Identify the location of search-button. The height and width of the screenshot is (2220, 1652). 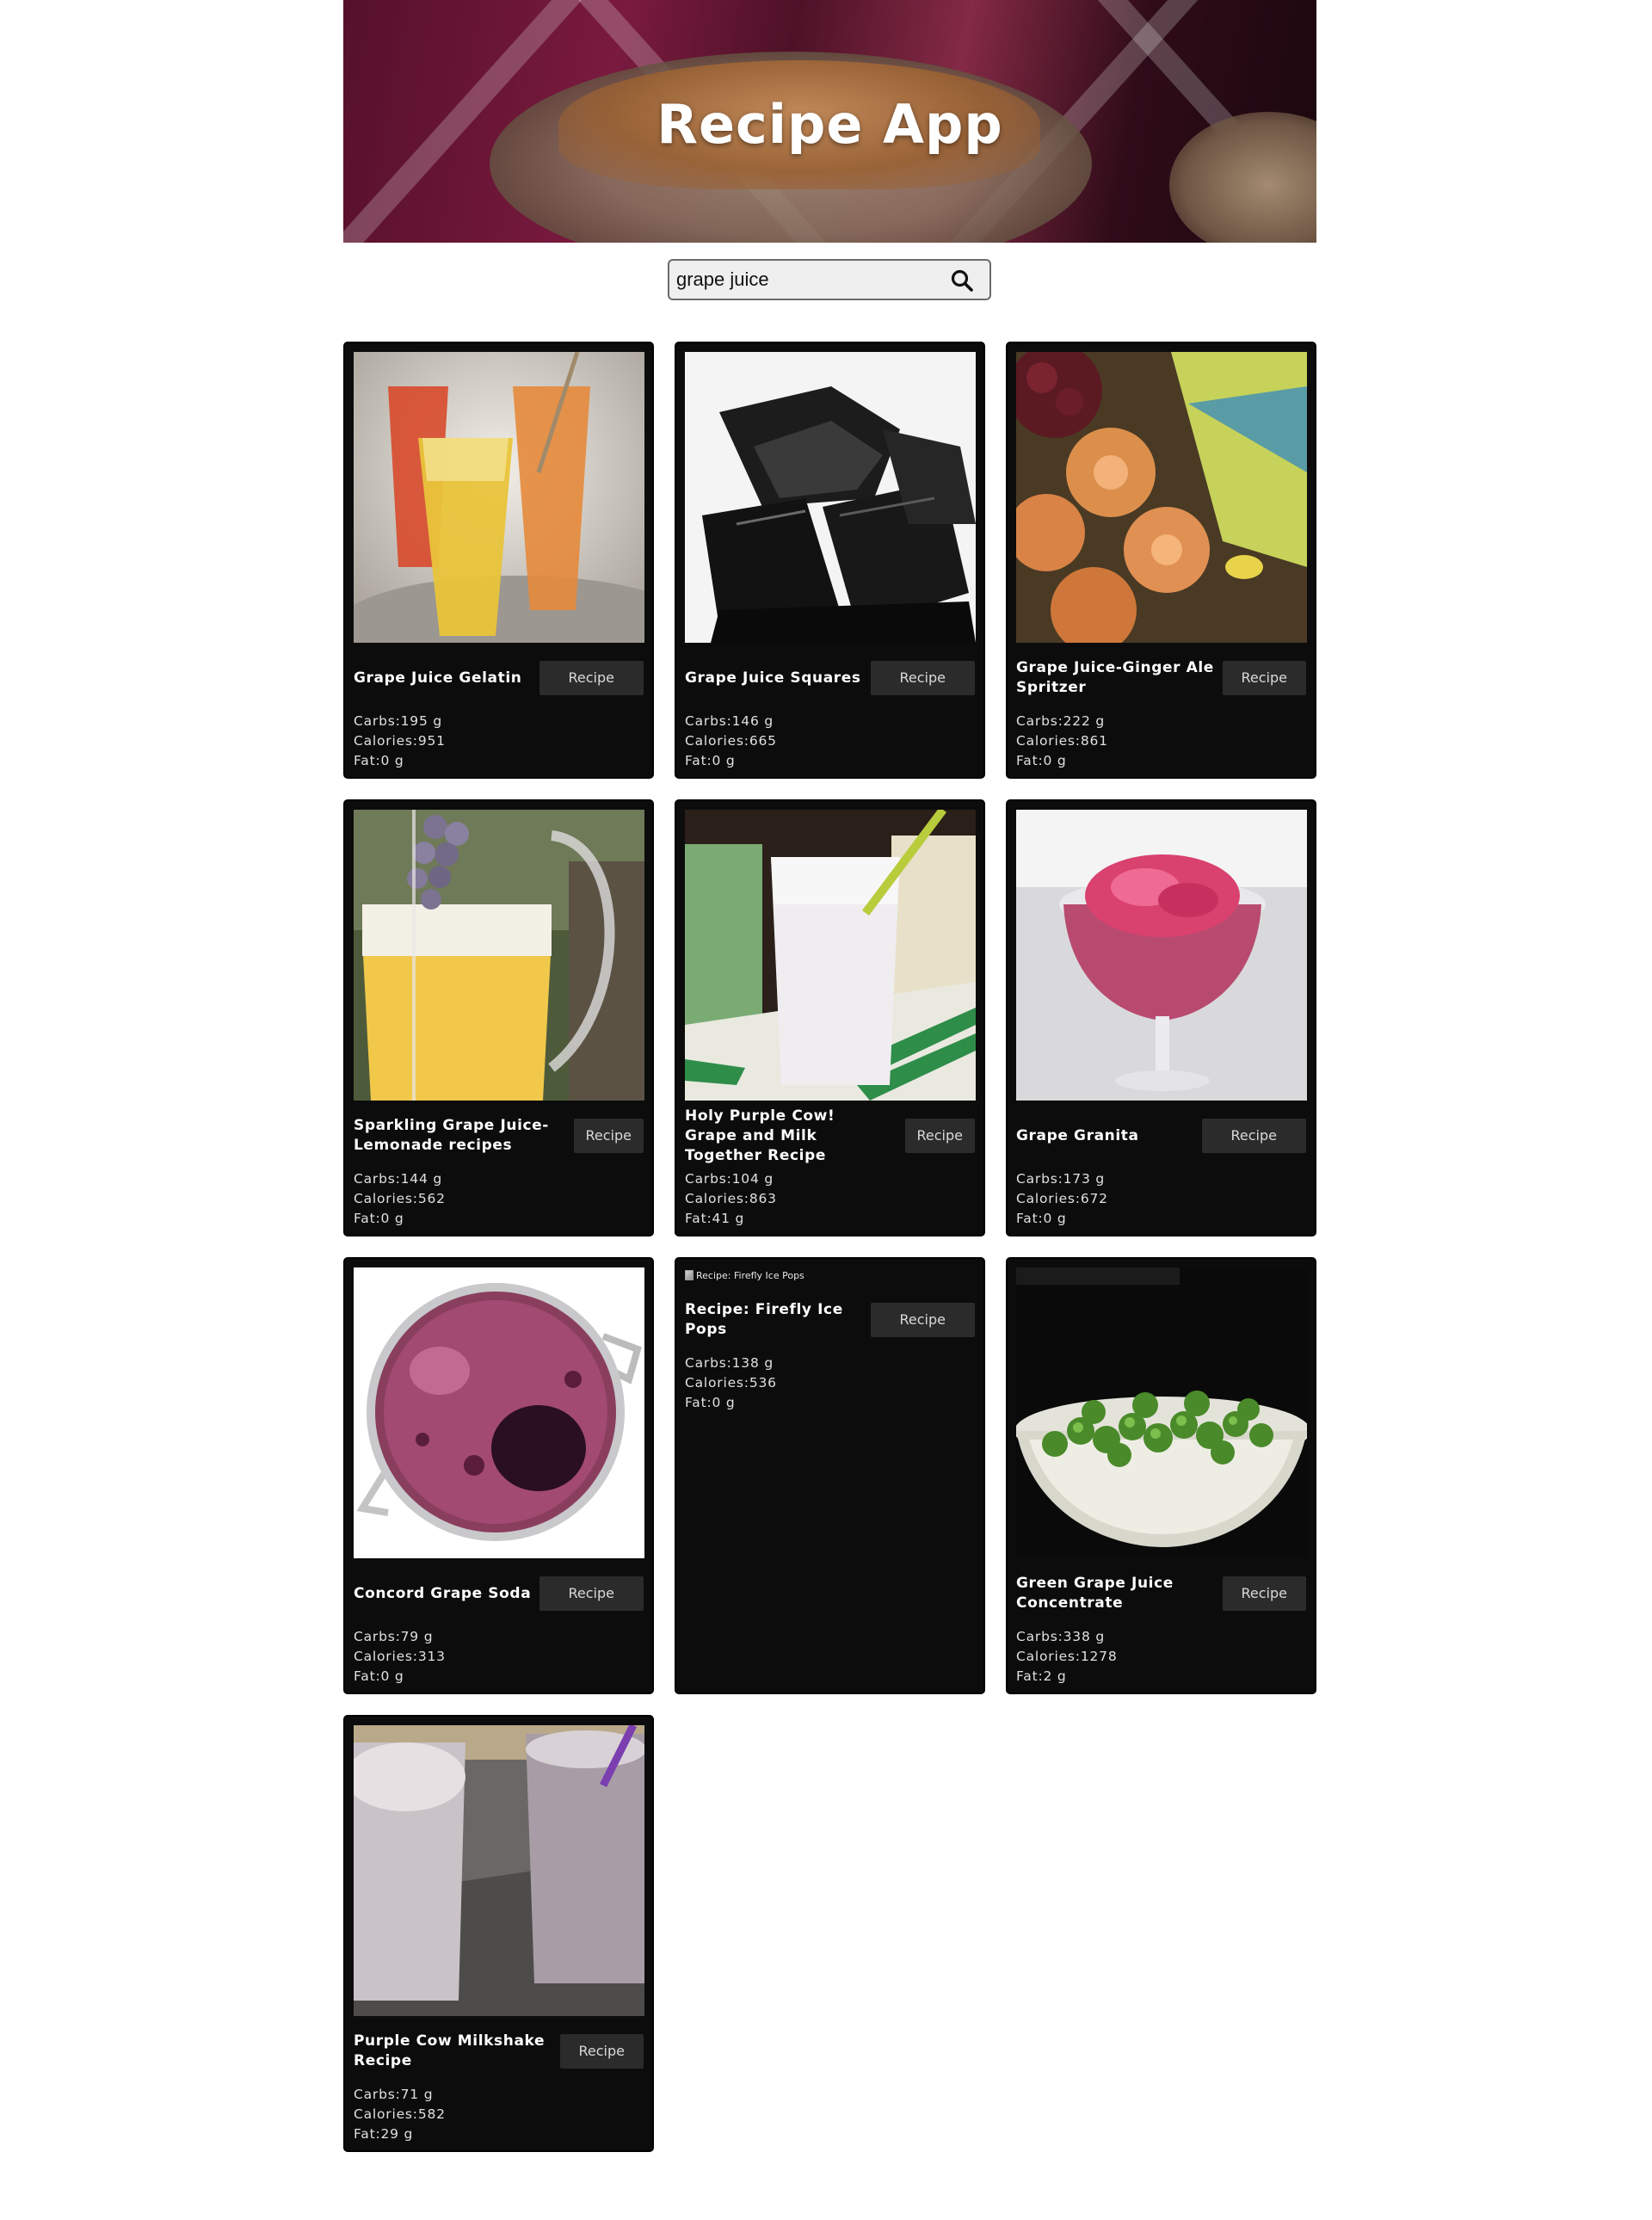
(962, 280).